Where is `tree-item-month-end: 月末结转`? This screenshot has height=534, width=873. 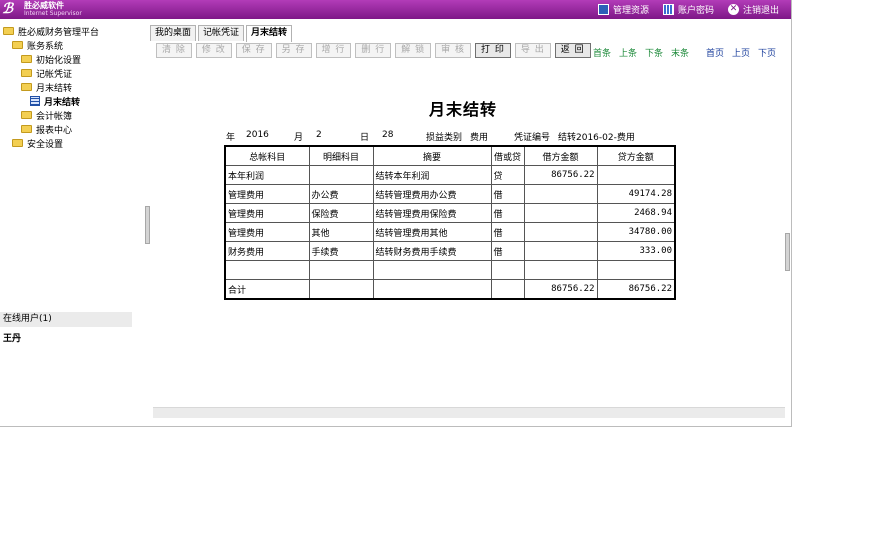 tree-item-month-end: 月末结转 is located at coordinates (60, 87).